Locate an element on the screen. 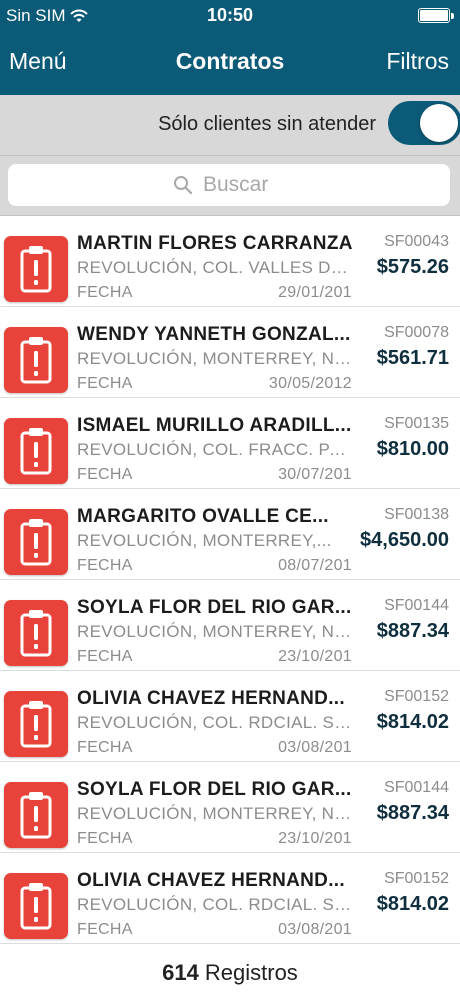 This screenshot has width=460, height=996. filter-bar: Sólo clientes sin atender is located at coordinates (230, 125).